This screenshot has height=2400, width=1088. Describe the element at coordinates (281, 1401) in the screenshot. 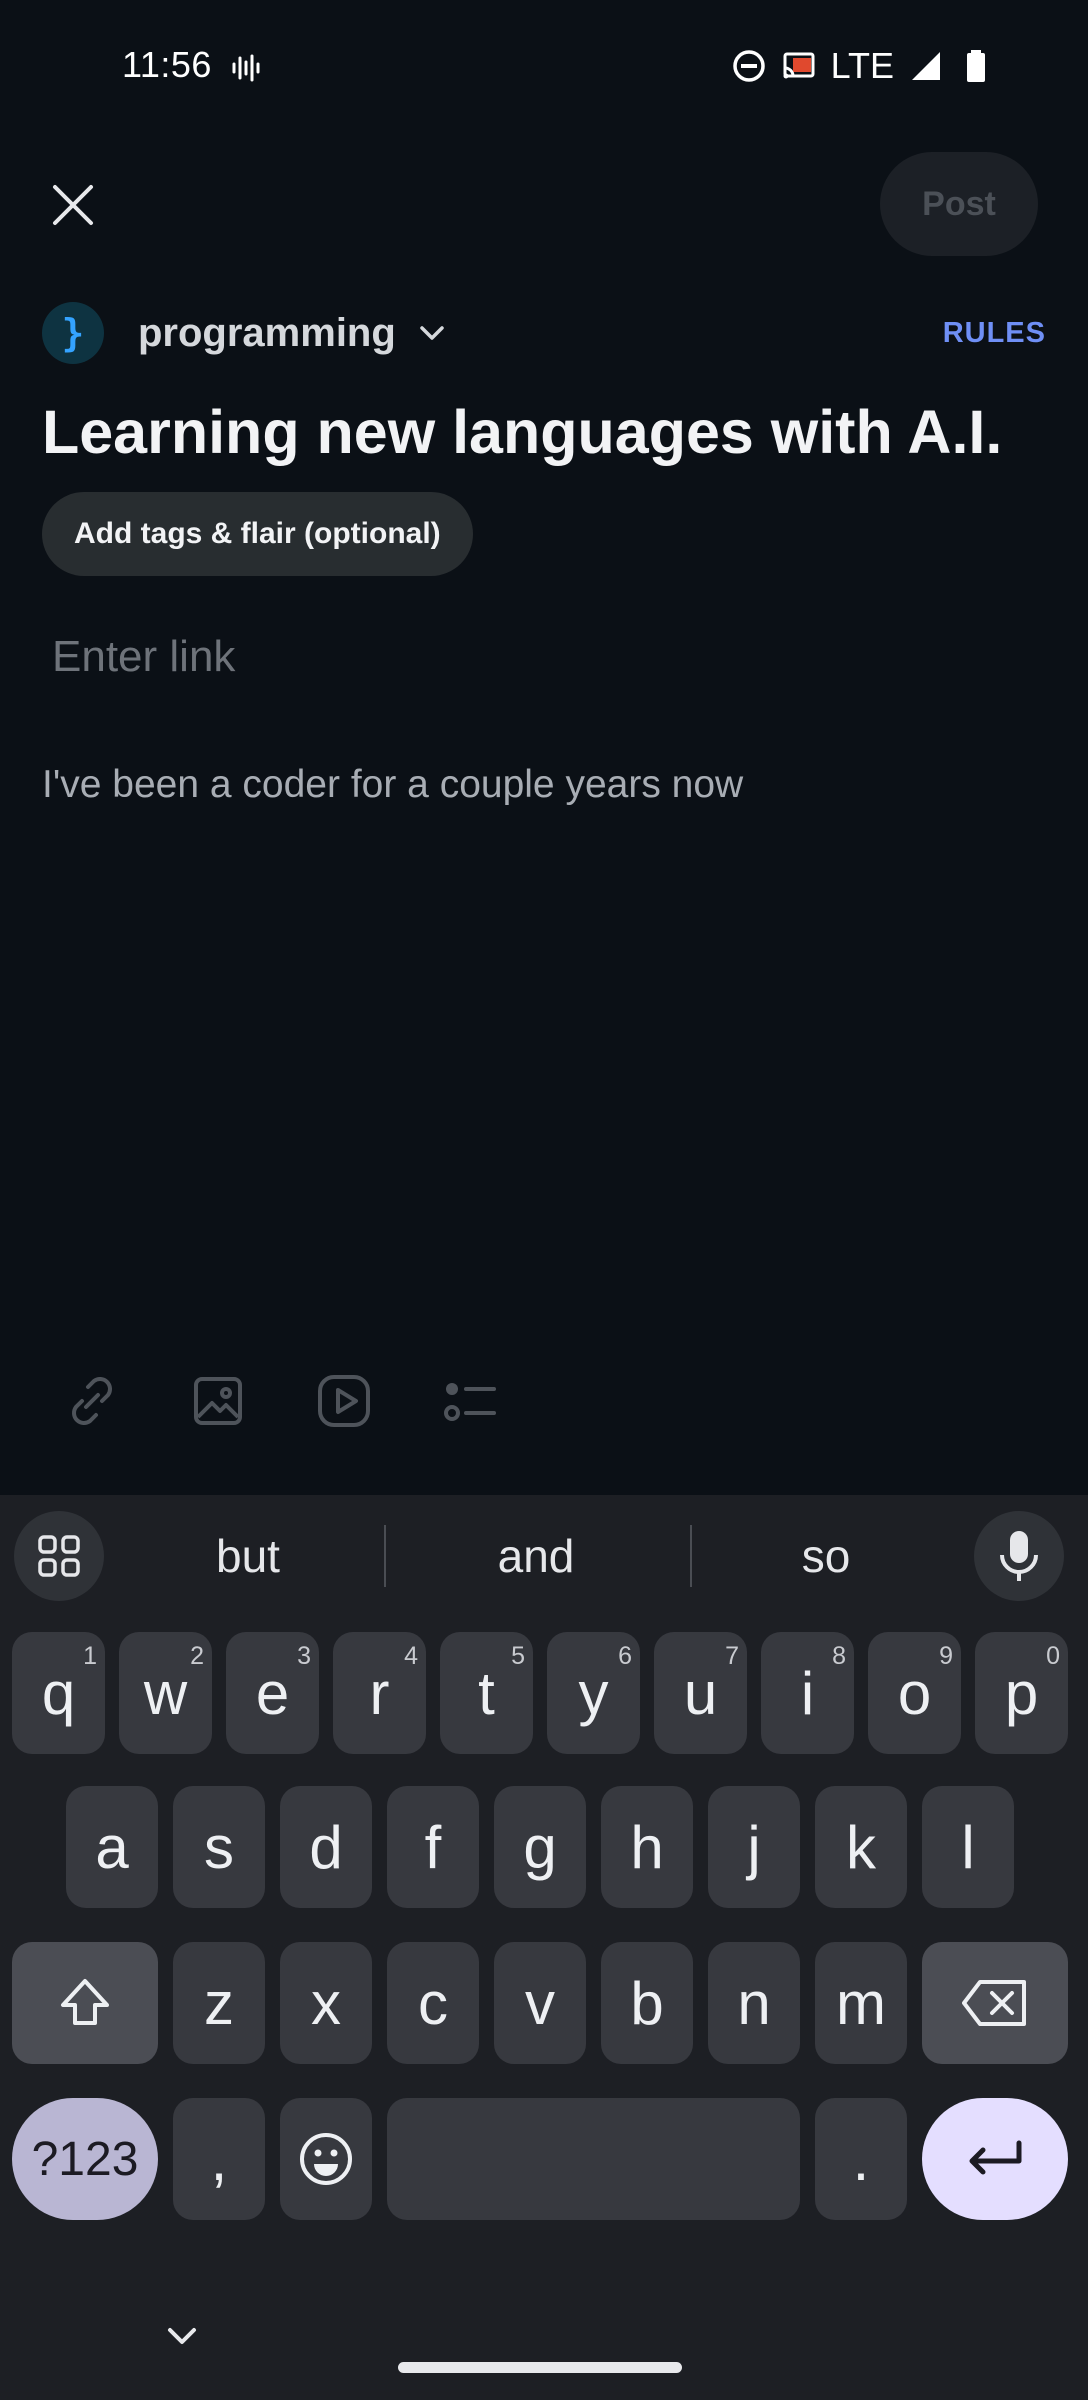

I see `format-toolbar` at that location.